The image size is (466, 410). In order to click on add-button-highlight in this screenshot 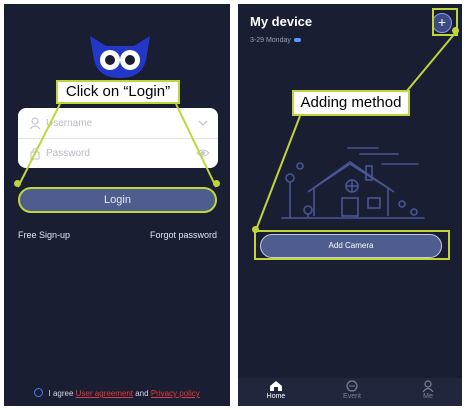, I will do `click(445, 22)`.